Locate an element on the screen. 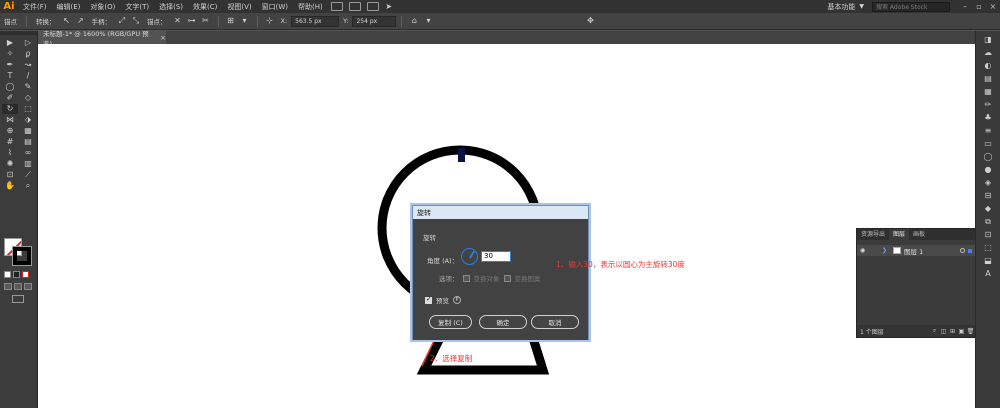  color-guide-icon: ▤ is located at coordinates (988, 78).